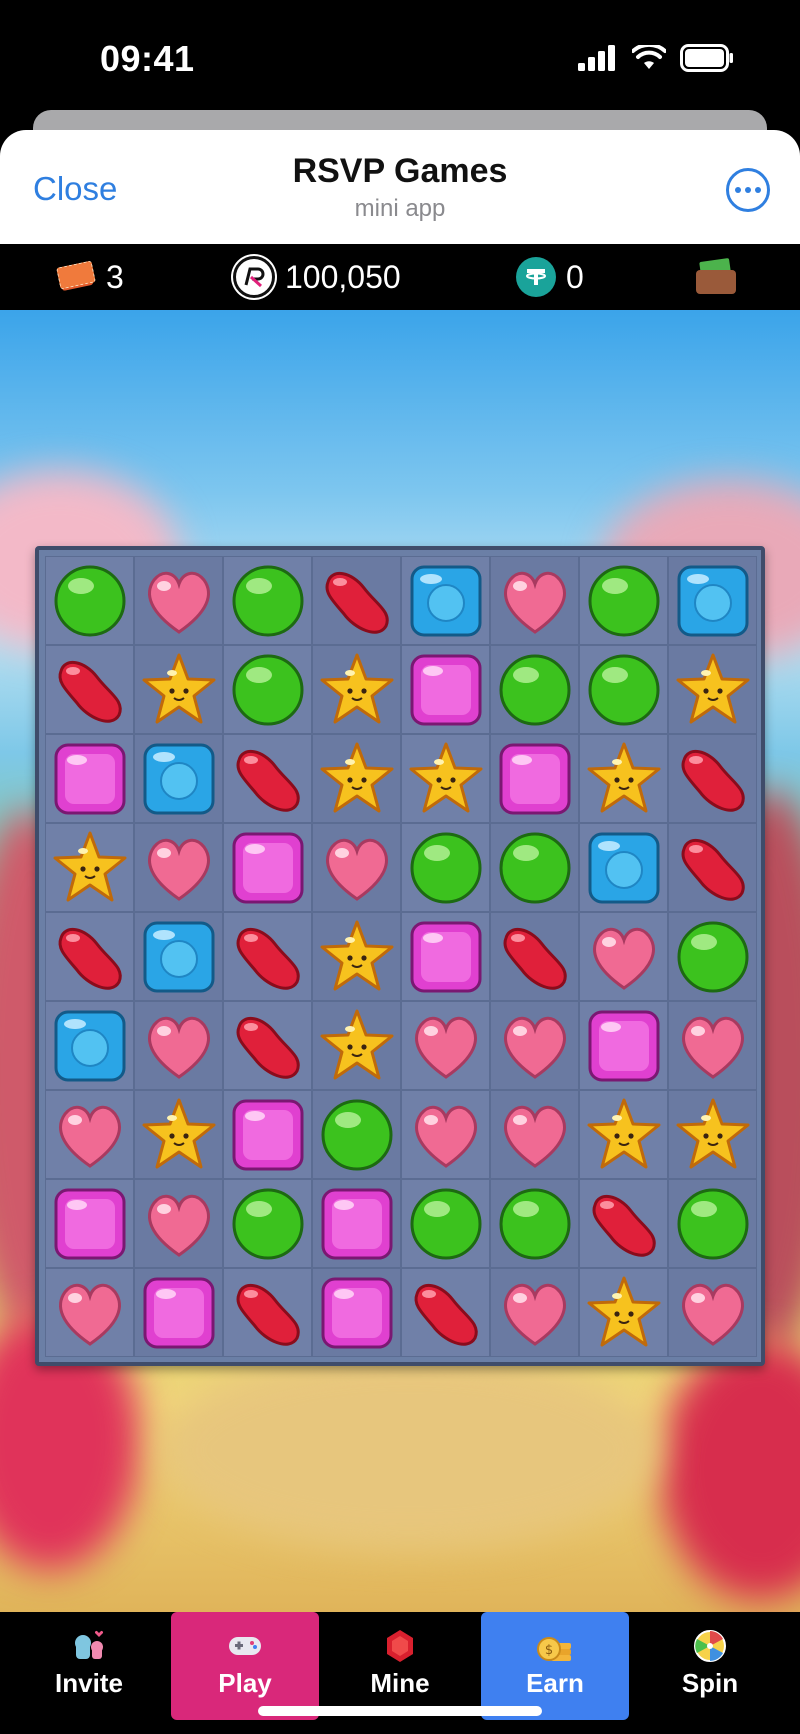 This screenshot has height=1734, width=800. I want to click on nav-earn: $ Earn, so click(555, 1666).